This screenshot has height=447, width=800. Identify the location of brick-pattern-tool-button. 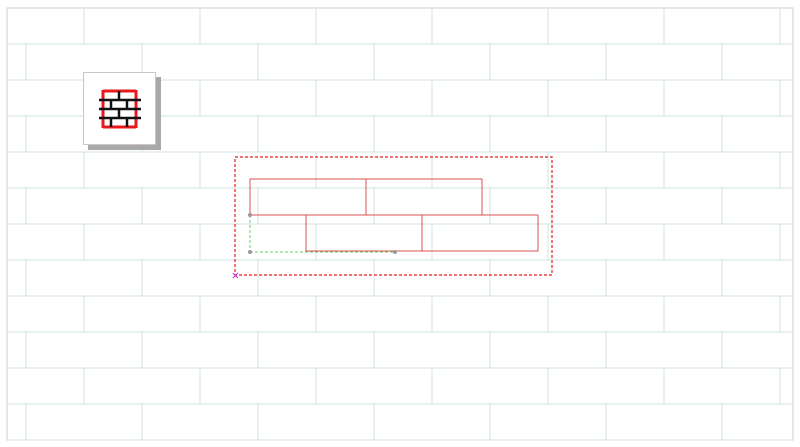
(119, 108).